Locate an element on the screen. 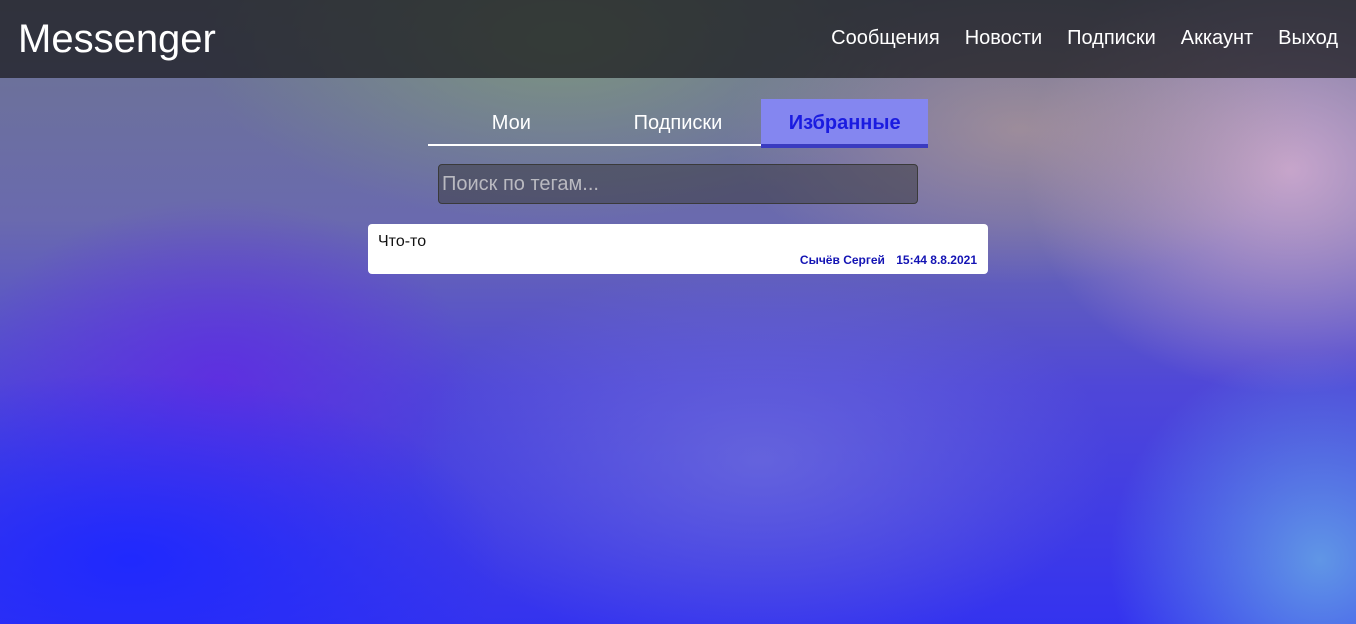  main-nav: Сообщения Новости Подписки Аккаунт Выход is located at coordinates (1072, 38).